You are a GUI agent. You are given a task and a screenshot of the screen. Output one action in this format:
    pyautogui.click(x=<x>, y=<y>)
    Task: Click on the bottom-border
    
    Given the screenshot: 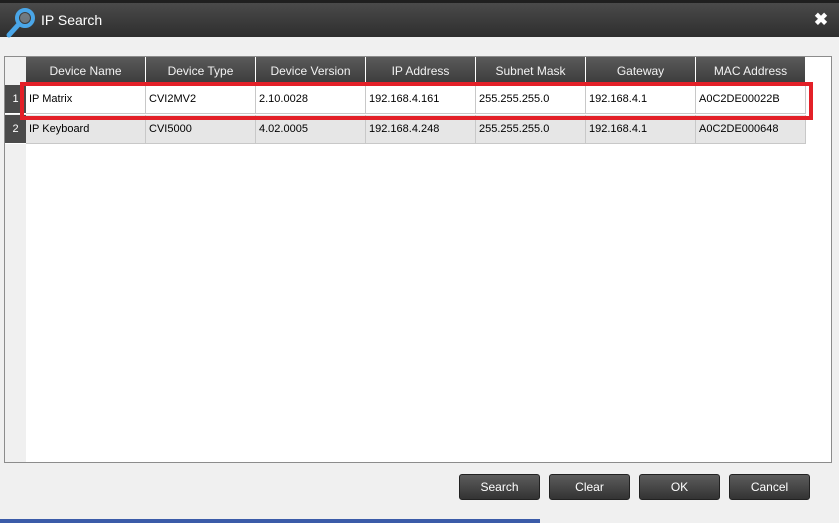 What is the action you would take?
    pyautogui.click(x=270, y=521)
    